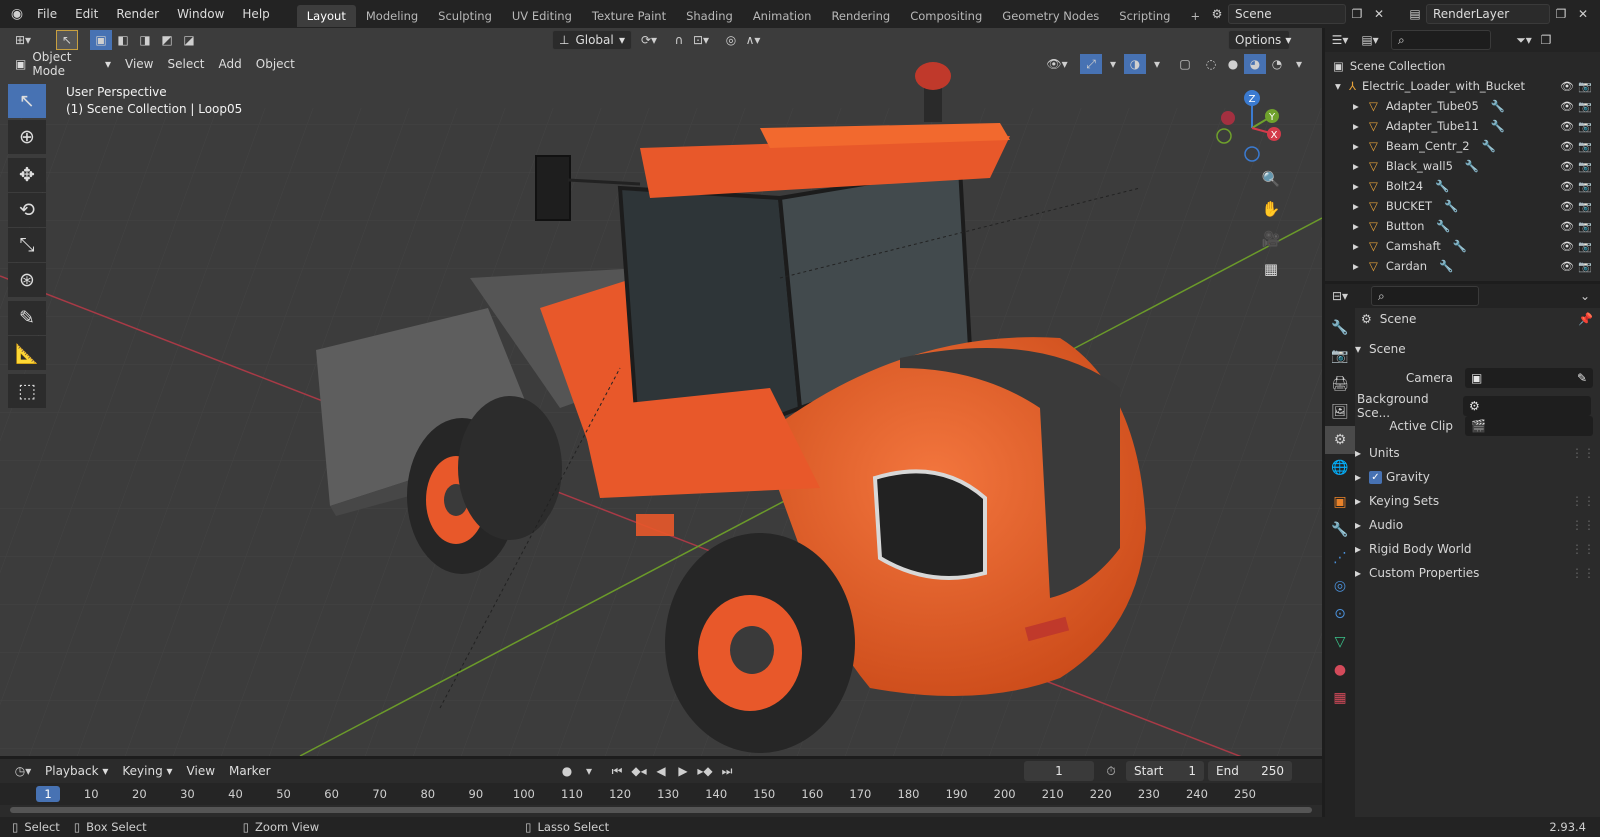  I want to click on active-clip-field: 🎬, so click(1529, 426).